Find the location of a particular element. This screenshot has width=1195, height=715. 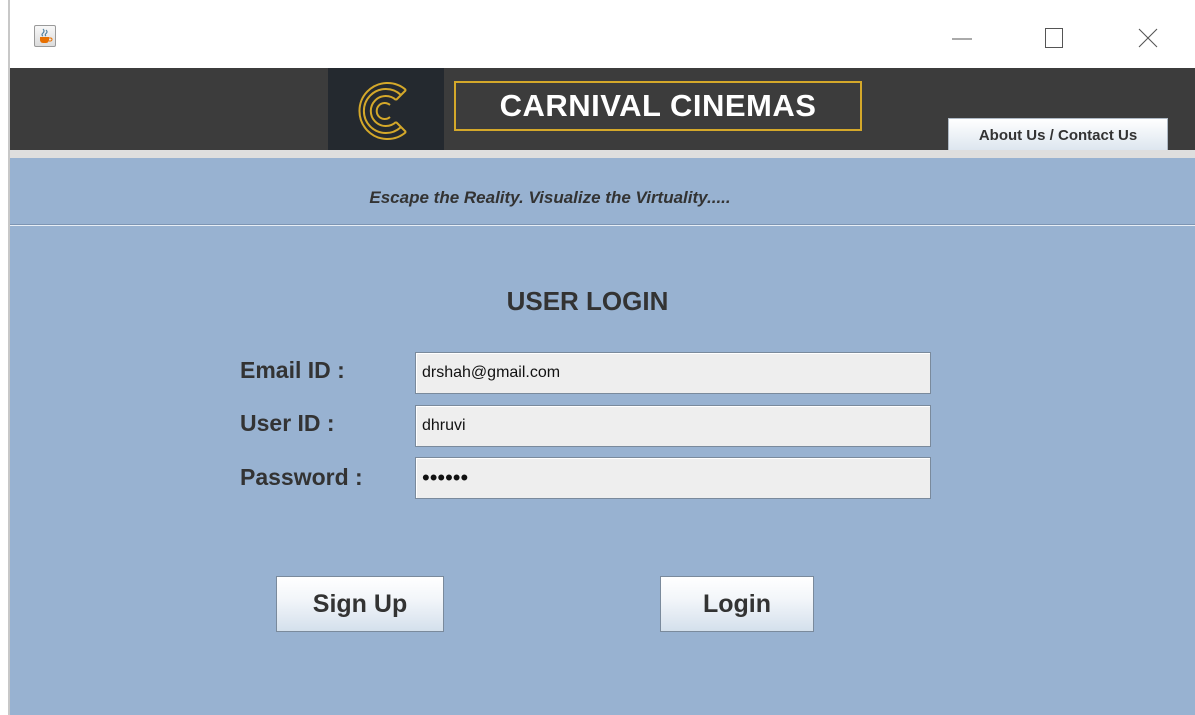

divider is located at coordinates (602, 225).